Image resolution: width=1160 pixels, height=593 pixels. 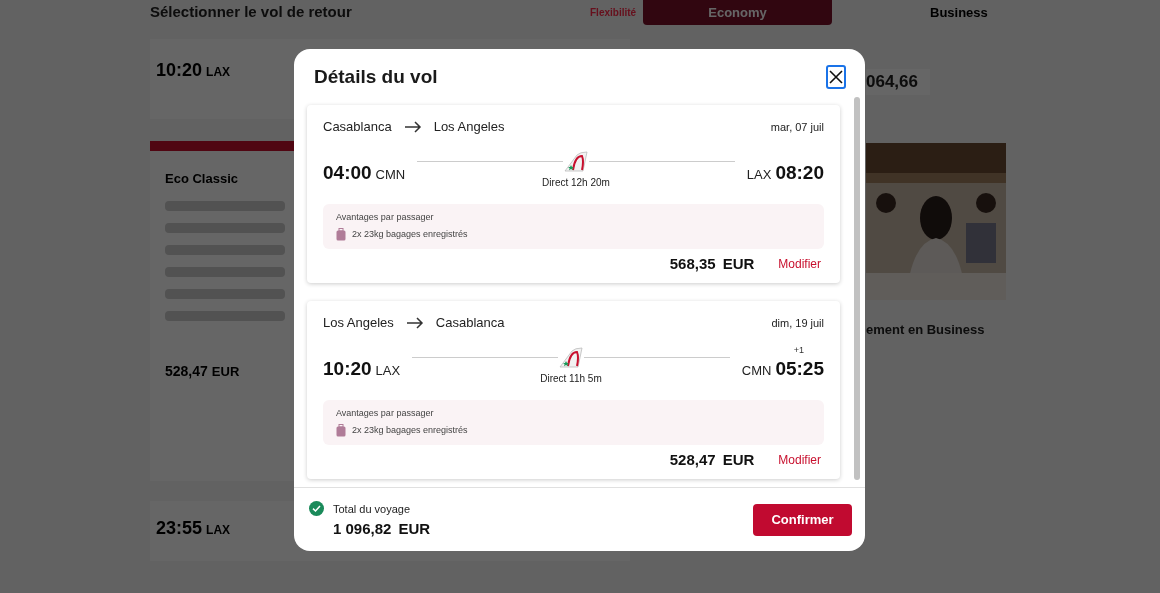 I want to click on total-label: Total du voyage, so click(x=372, y=509).